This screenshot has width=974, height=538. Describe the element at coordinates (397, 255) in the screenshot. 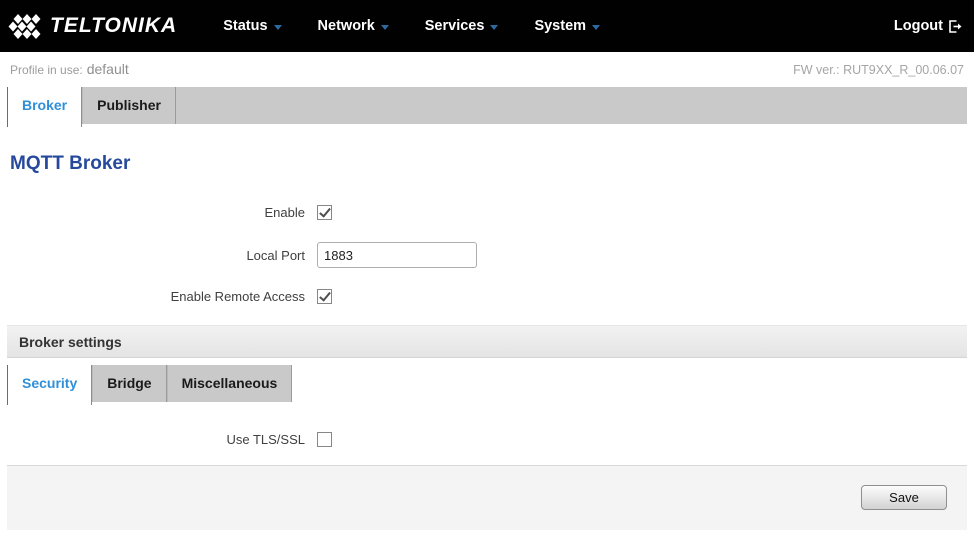

I see `local-port-input` at that location.